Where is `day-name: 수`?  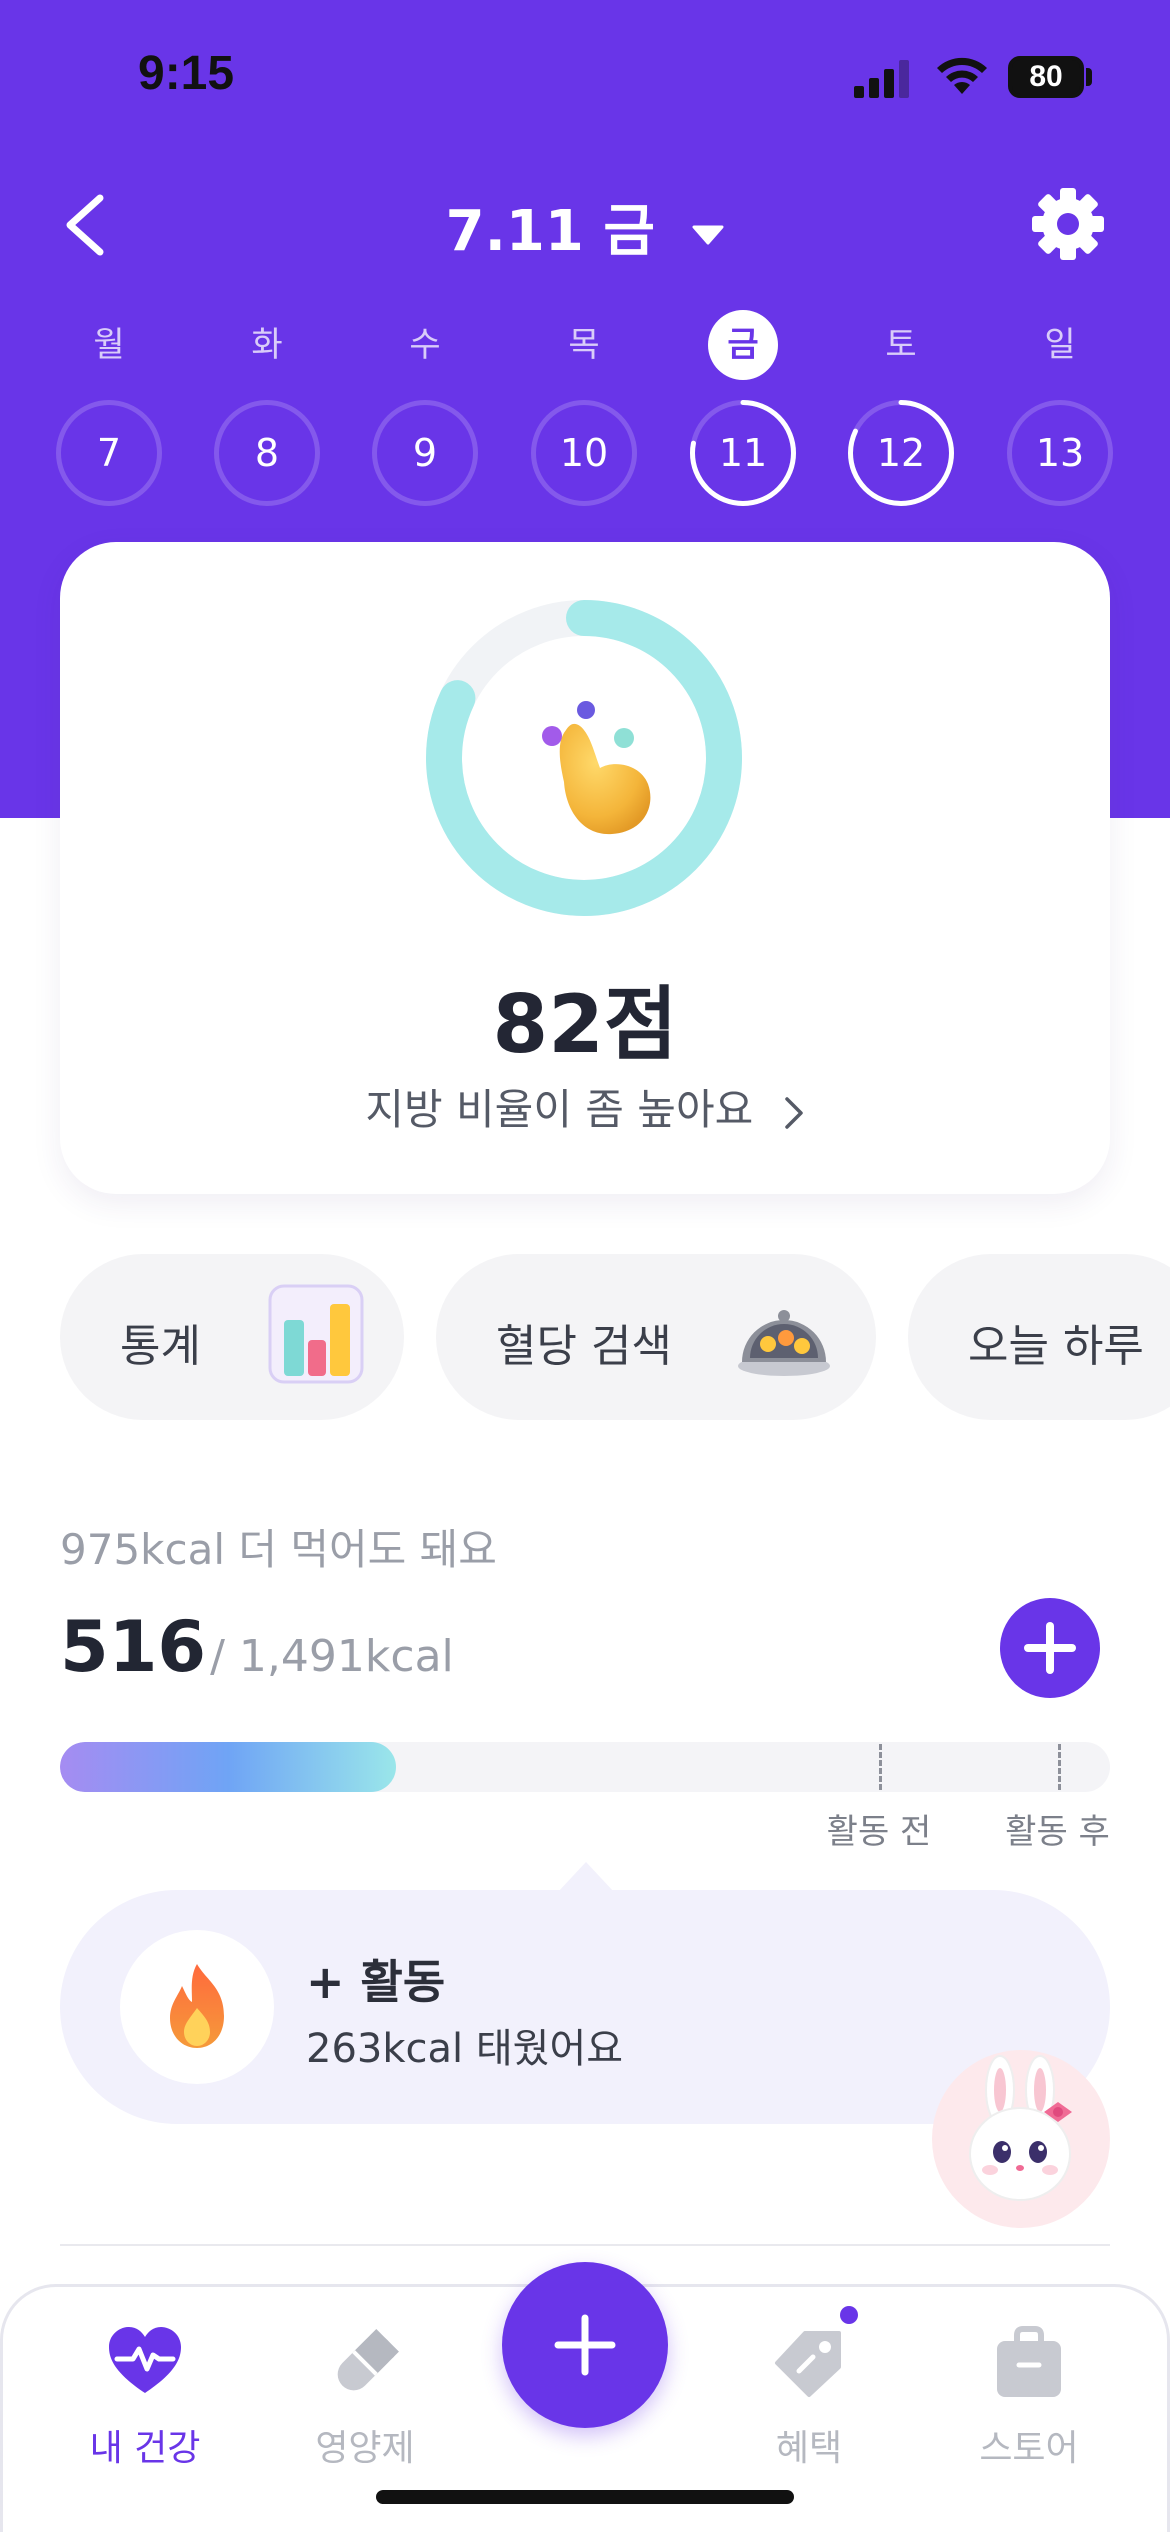 day-name: 수 is located at coordinates (425, 345).